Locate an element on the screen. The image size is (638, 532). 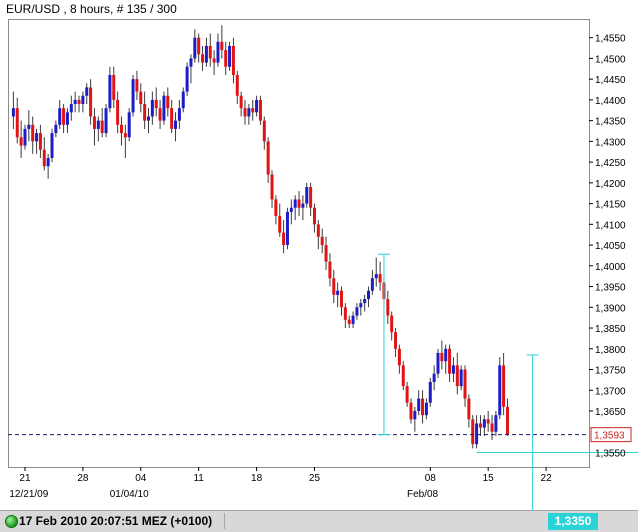
y-tick-label: 1,3850 is located at coordinates (610, 329).